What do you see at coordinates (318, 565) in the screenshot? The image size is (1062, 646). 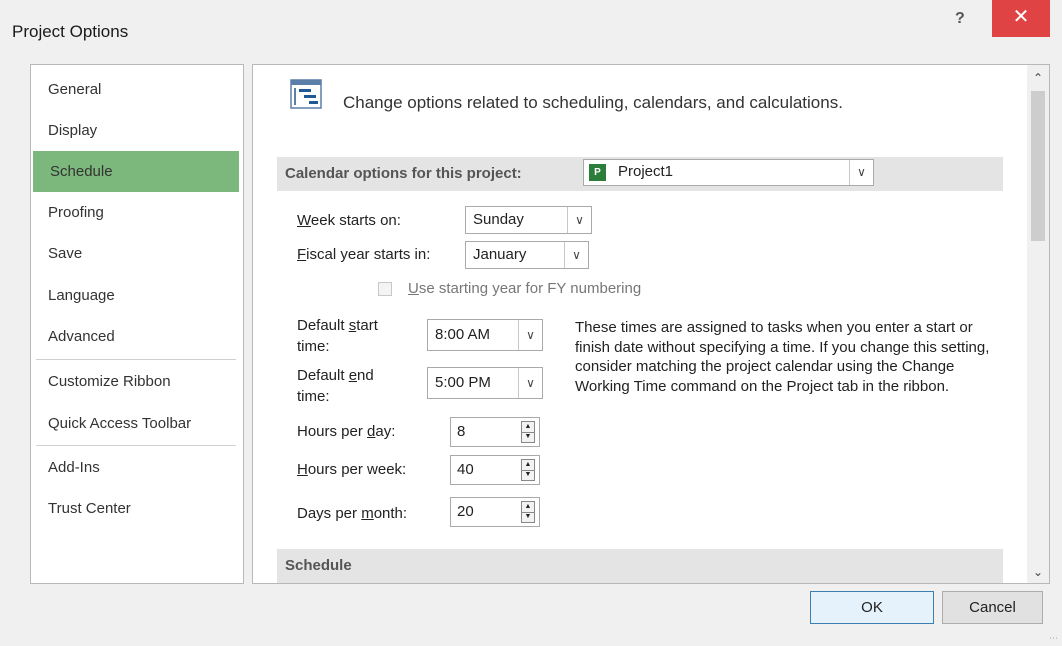 I see `schedule-section-label: Schedule` at bounding box center [318, 565].